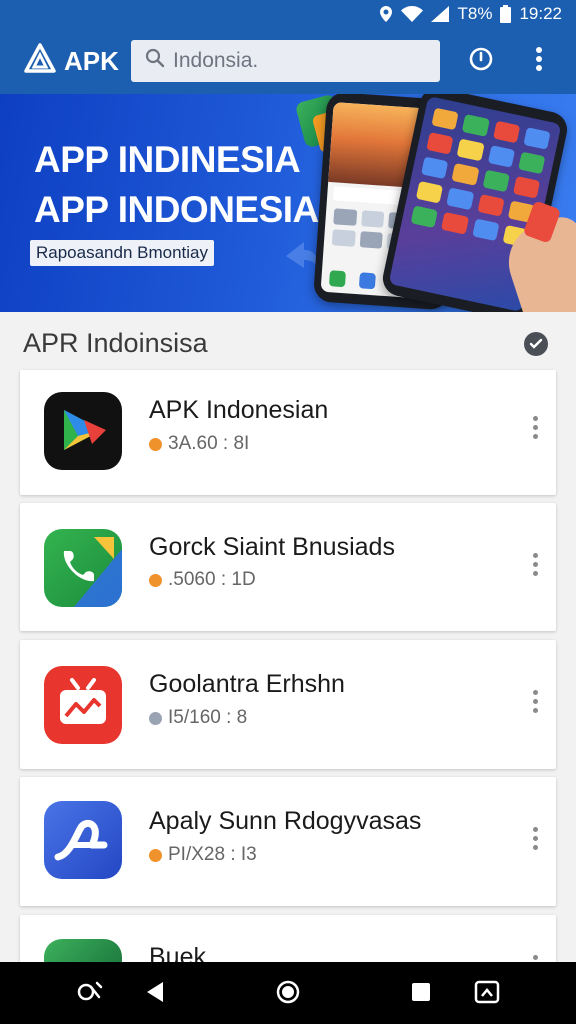  I want to click on screenshot-button, so click(487, 994).